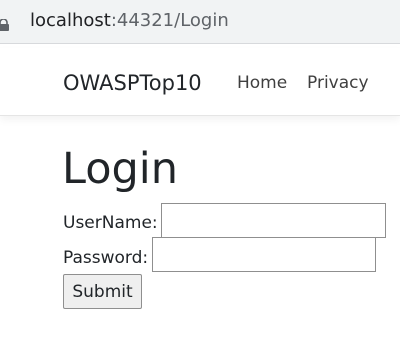  I want to click on nav-link-home: Home, so click(262, 83).